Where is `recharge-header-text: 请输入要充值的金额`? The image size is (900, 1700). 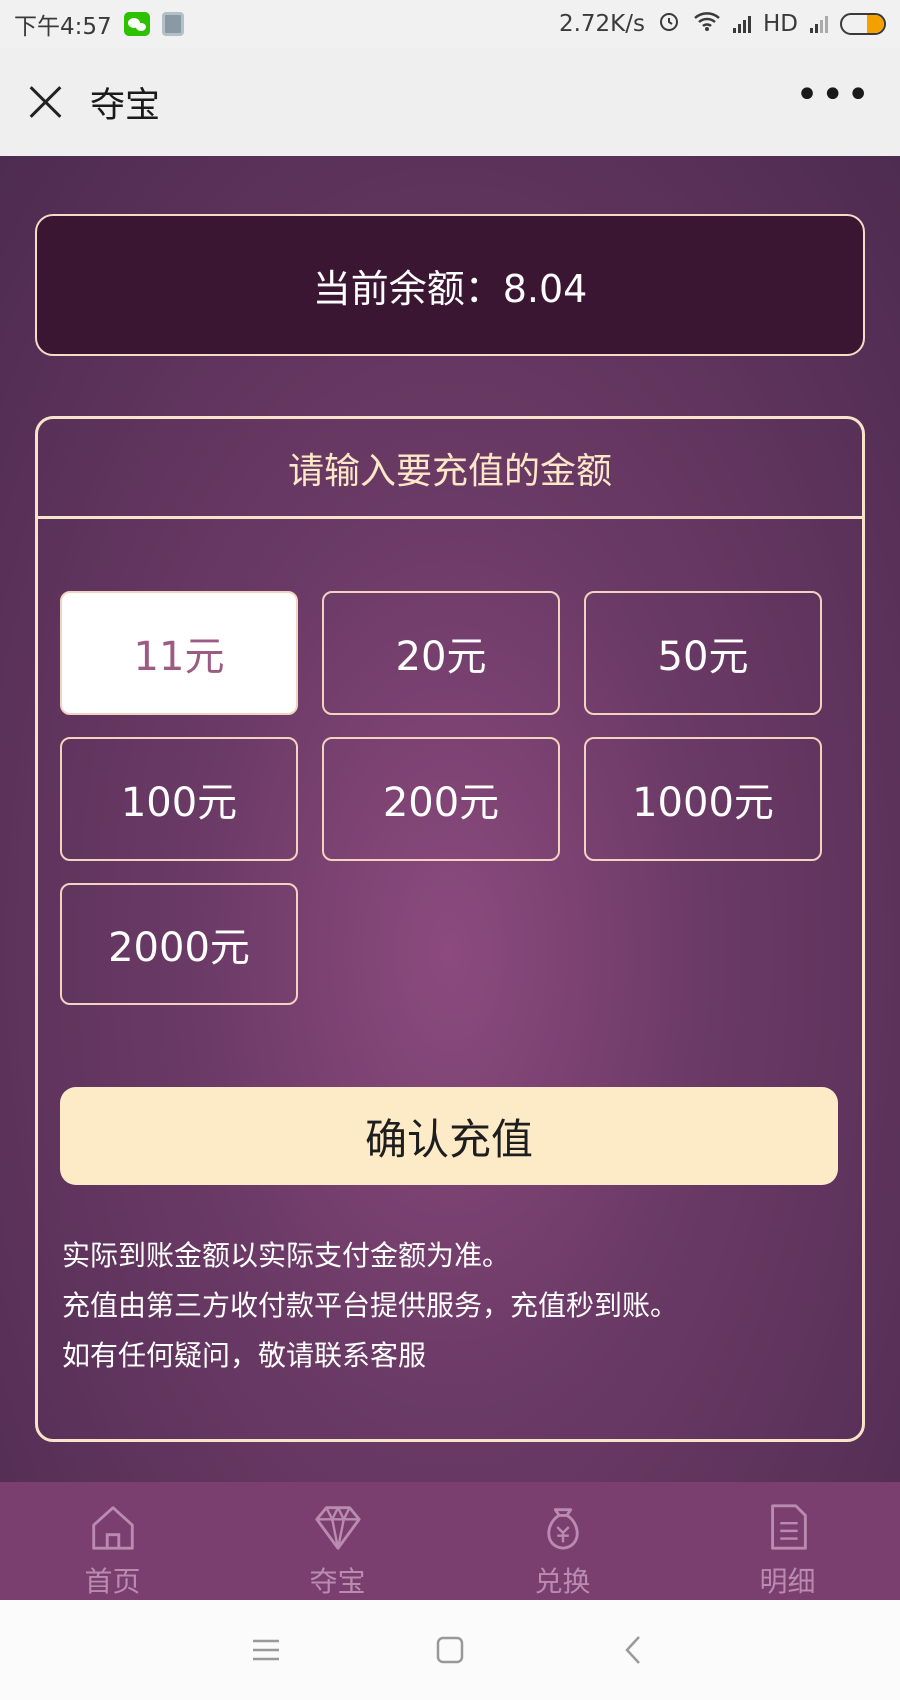 recharge-header-text: 请输入要充值的金额 is located at coordinates (449, 471).